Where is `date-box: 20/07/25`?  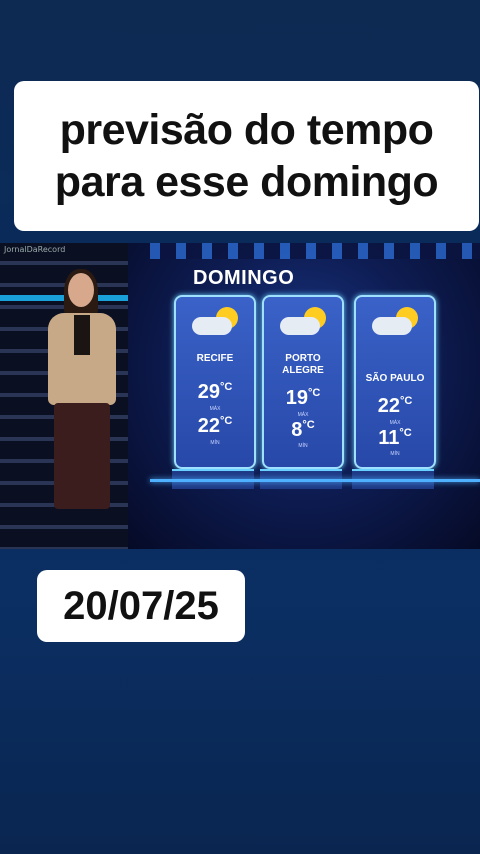 date-box: 20/07/25 is located at coordinates (141, 606).